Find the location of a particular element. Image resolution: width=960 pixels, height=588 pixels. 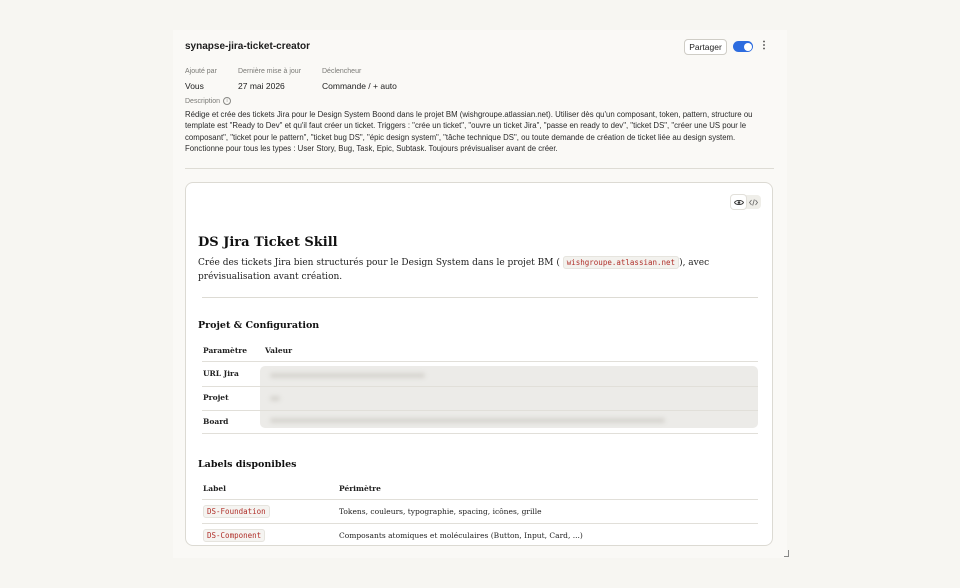

added-by-label: Ajouté par is located at coordinates (201, 71).